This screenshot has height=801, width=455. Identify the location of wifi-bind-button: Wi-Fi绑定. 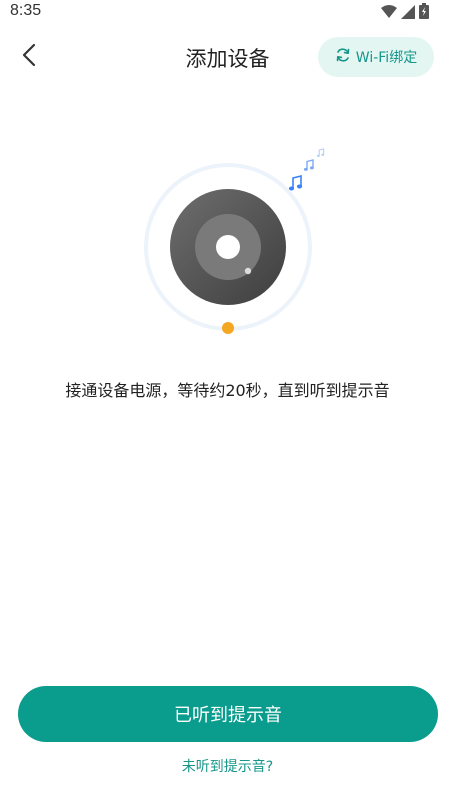
(376, 57).